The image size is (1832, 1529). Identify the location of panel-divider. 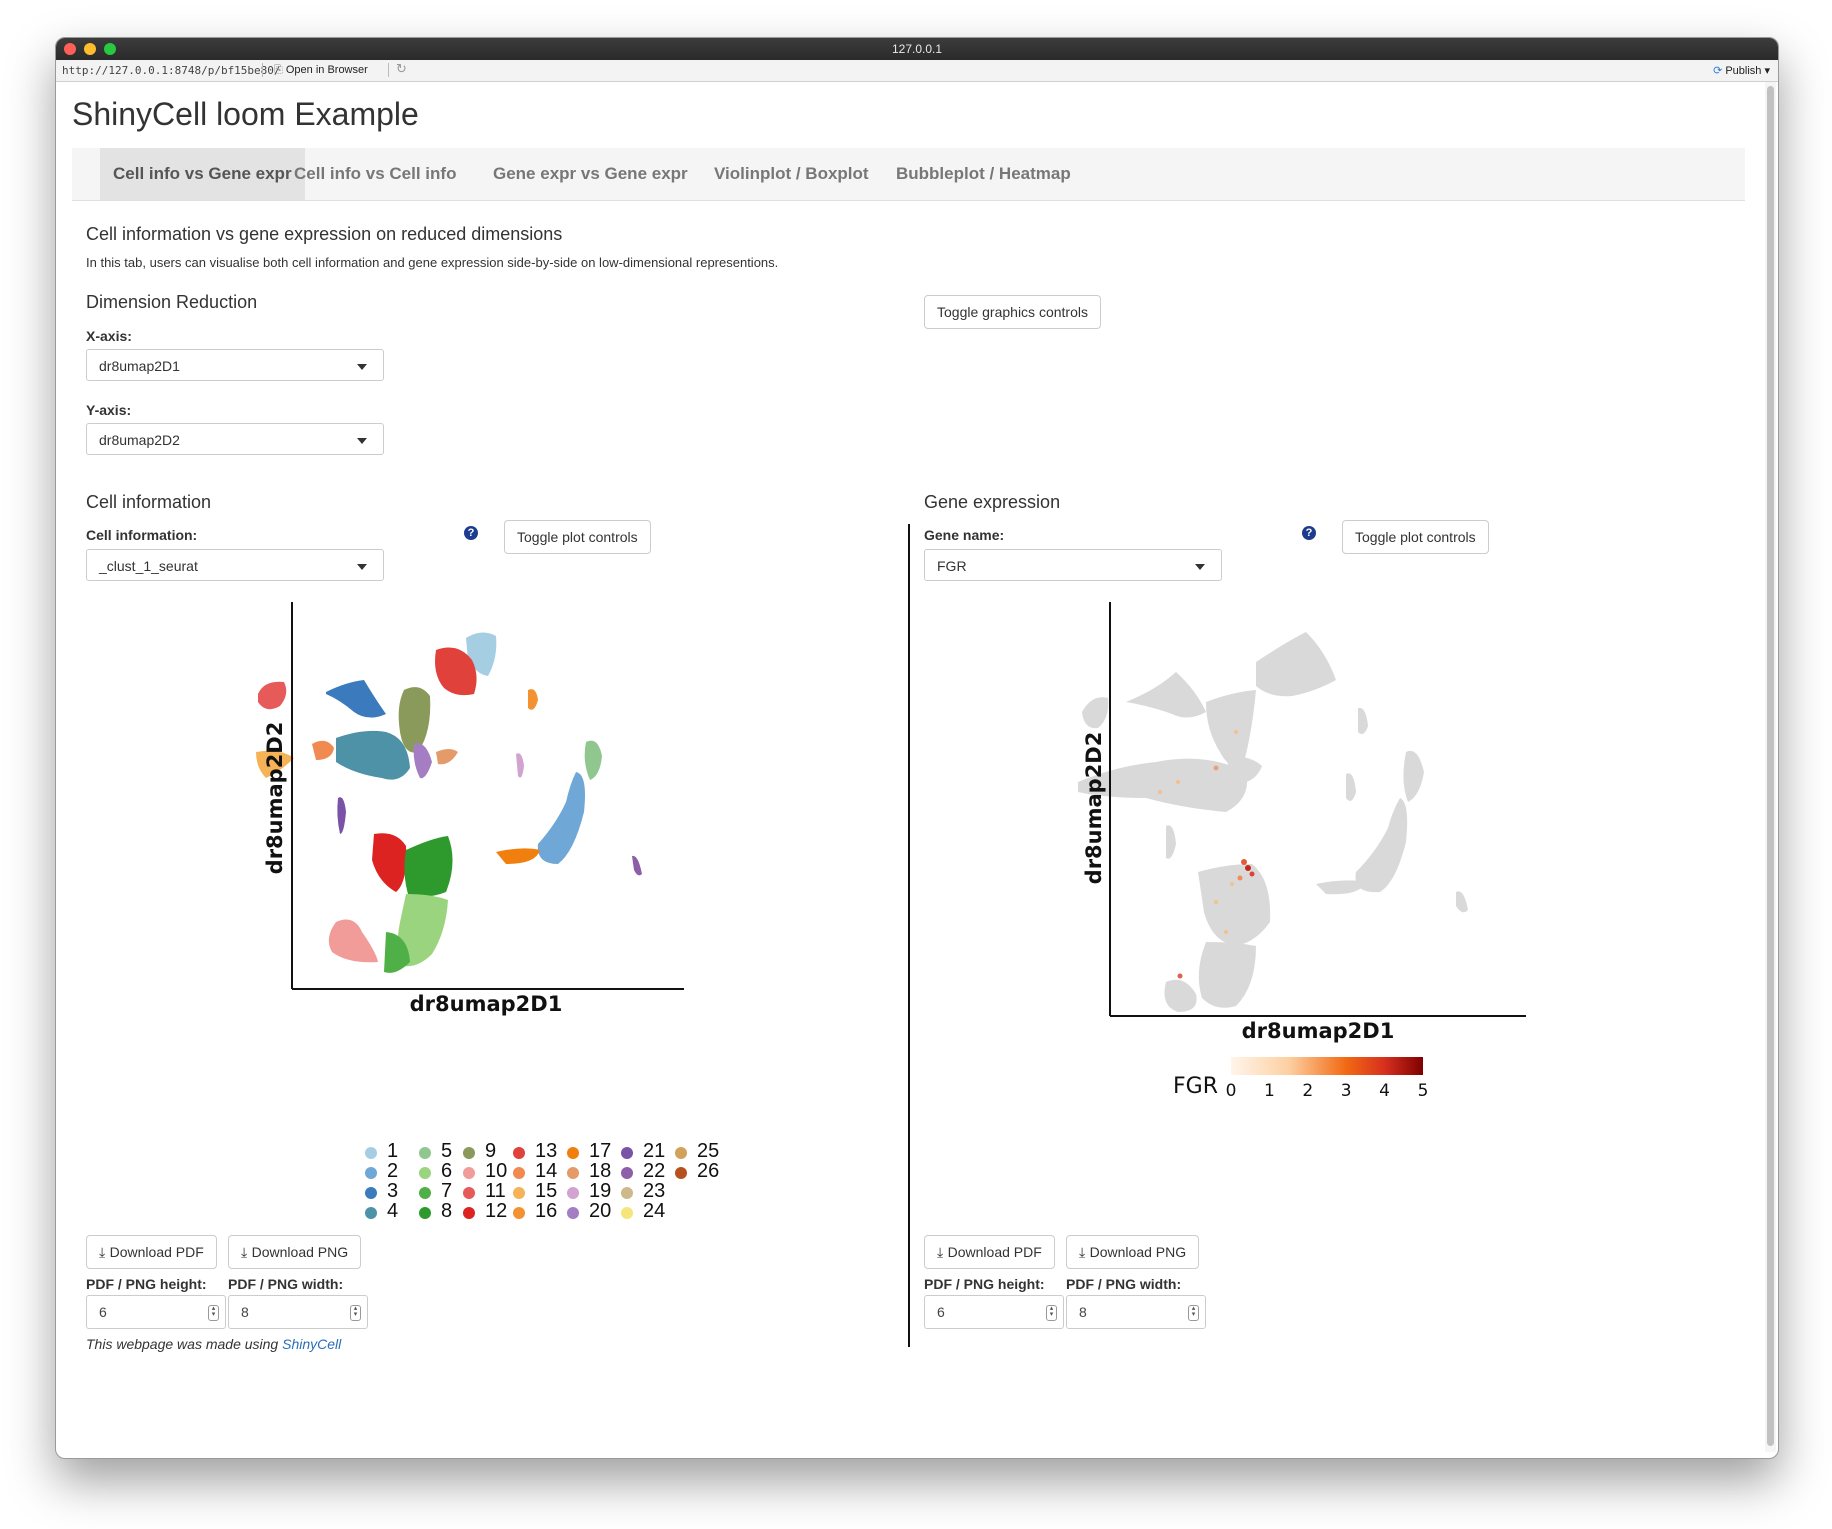
(909, 935).